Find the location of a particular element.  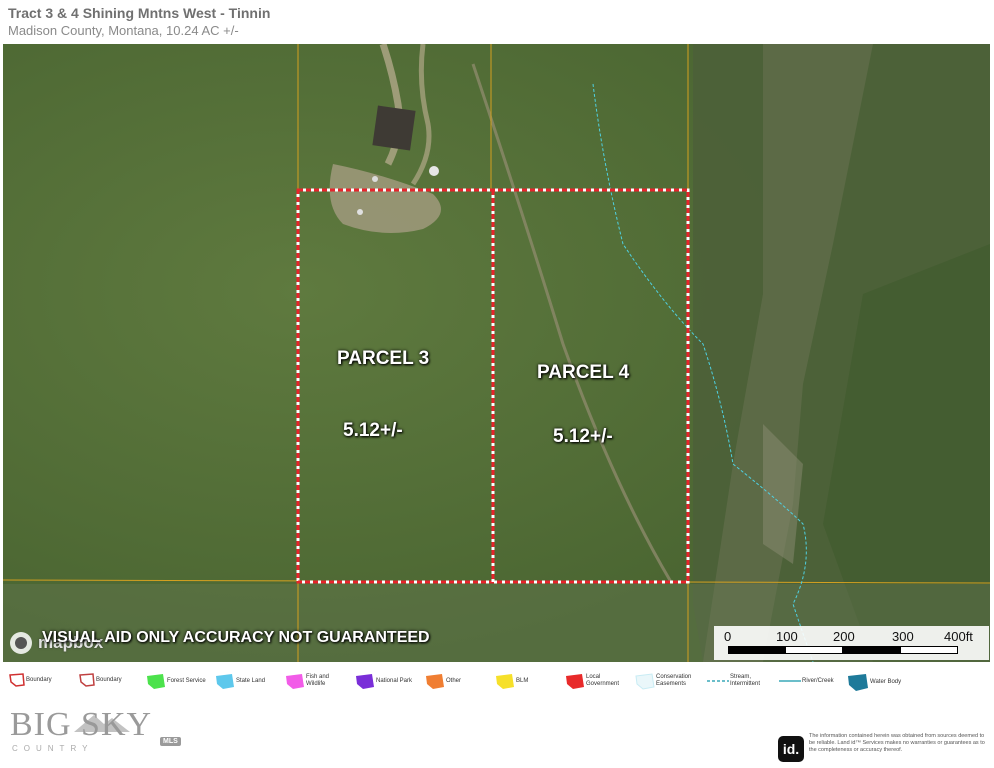

land-id-logo: id. is located at coordinates (791, 749).